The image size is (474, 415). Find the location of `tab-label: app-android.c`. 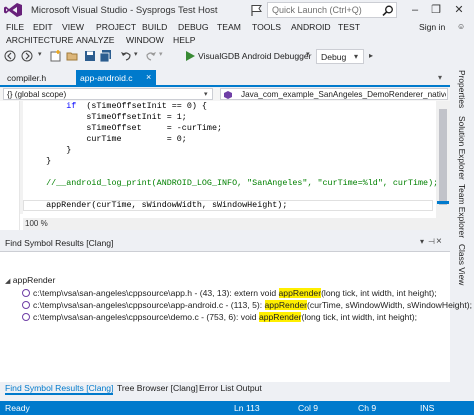

tab-label: app-android.c is located at coordinates (106, 78).